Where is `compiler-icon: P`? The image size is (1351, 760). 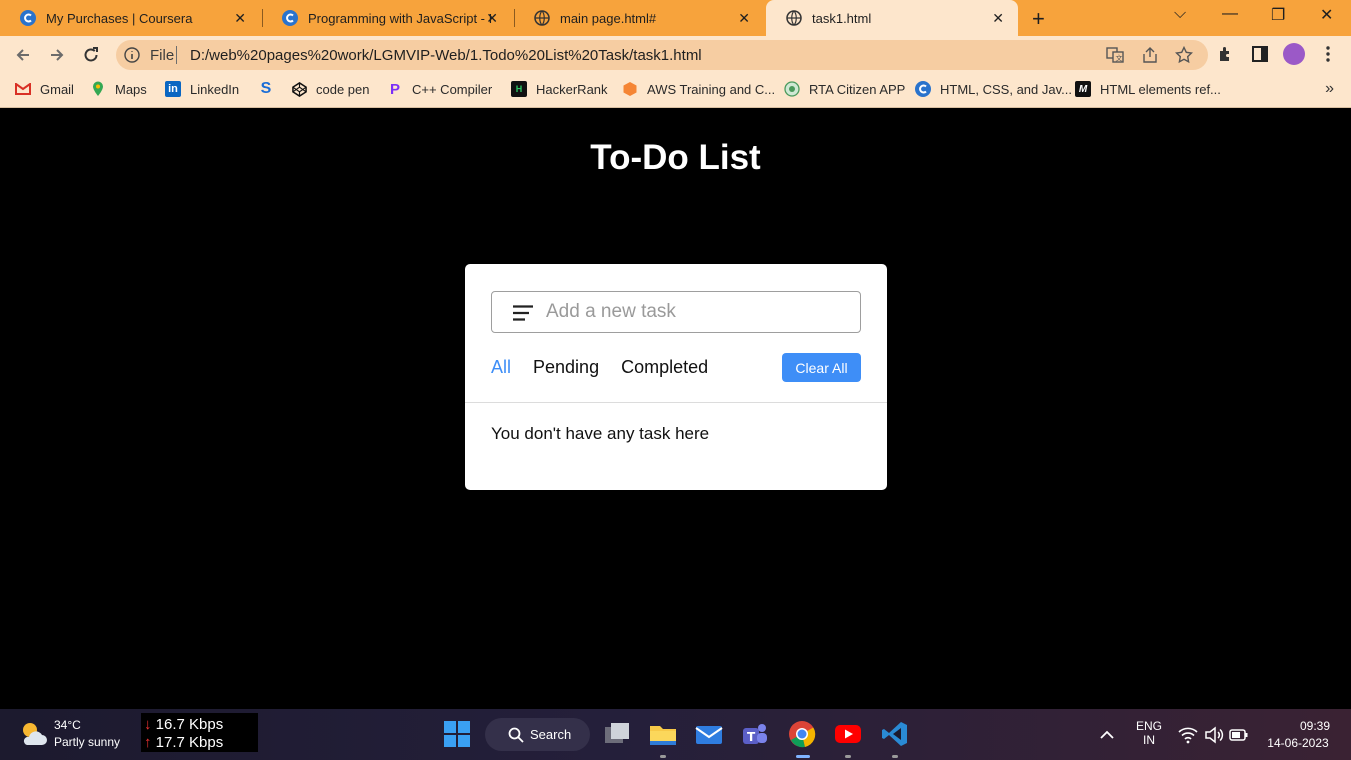 compiler-icon: P is located at coordinates (394, 89).